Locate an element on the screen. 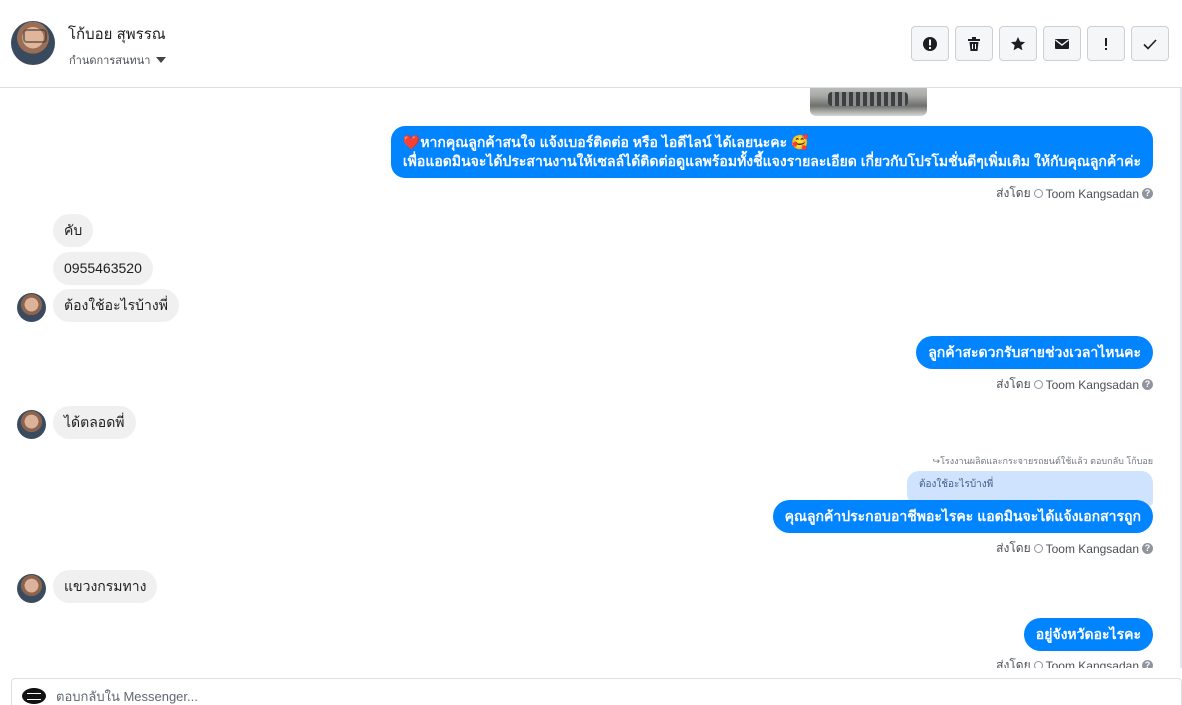  delete-button is located at coordinates (974, 43).